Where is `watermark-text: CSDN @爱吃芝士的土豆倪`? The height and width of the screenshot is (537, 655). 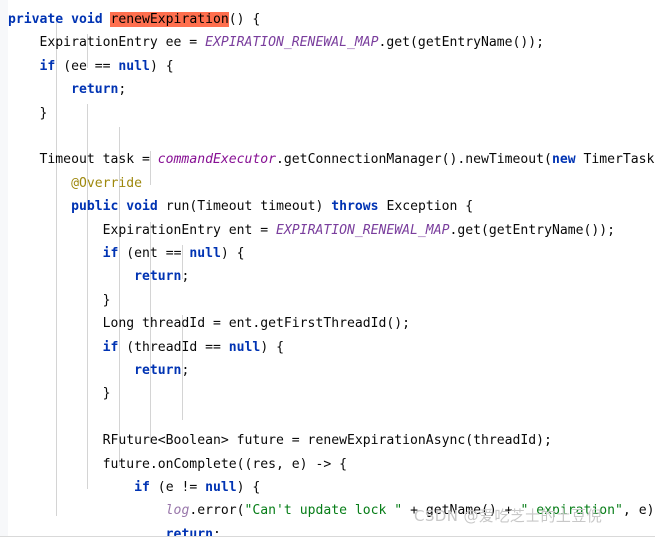 watermark-text: CSDN @爱吃芝士的土豆倪 is located at coordinates (508, 516).